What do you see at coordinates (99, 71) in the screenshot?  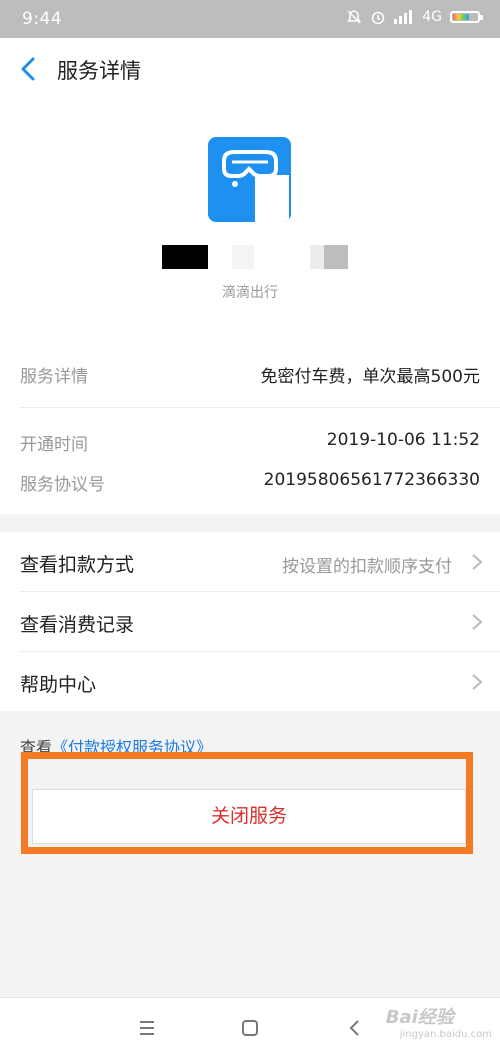 I see `page-title: 服务详情` at bounding box center [99, 71].